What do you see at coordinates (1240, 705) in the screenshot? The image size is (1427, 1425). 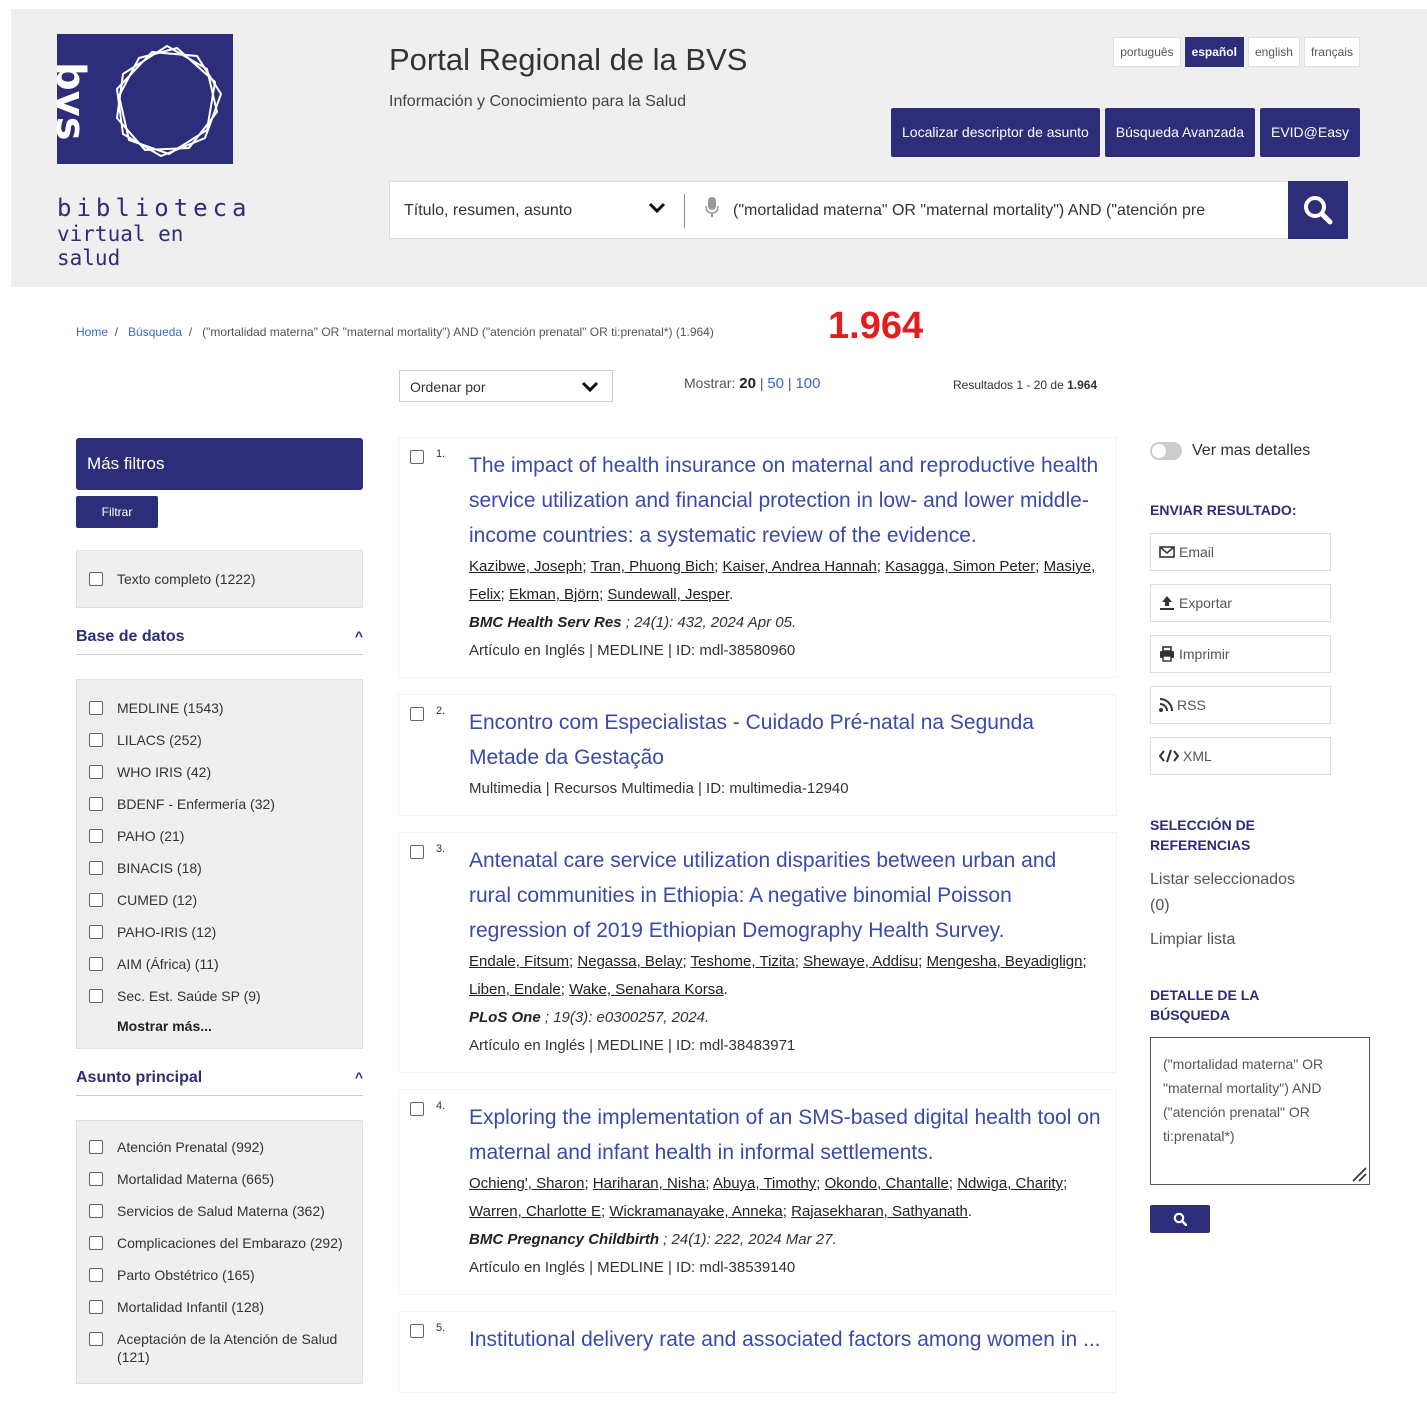 I see `rss-button: RSS` at bounding box center [1240, 705].